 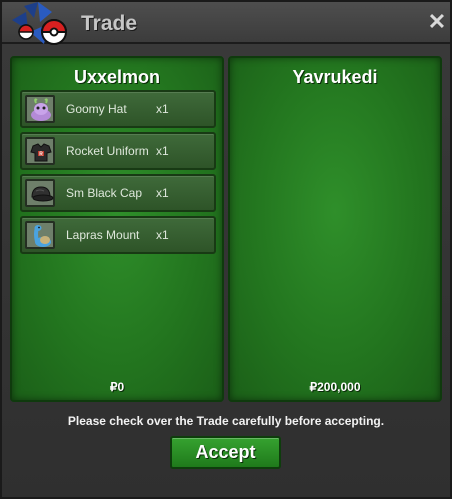 I want to click on trade-item: Sm Black Cap x1, so click(x=118, y=193).